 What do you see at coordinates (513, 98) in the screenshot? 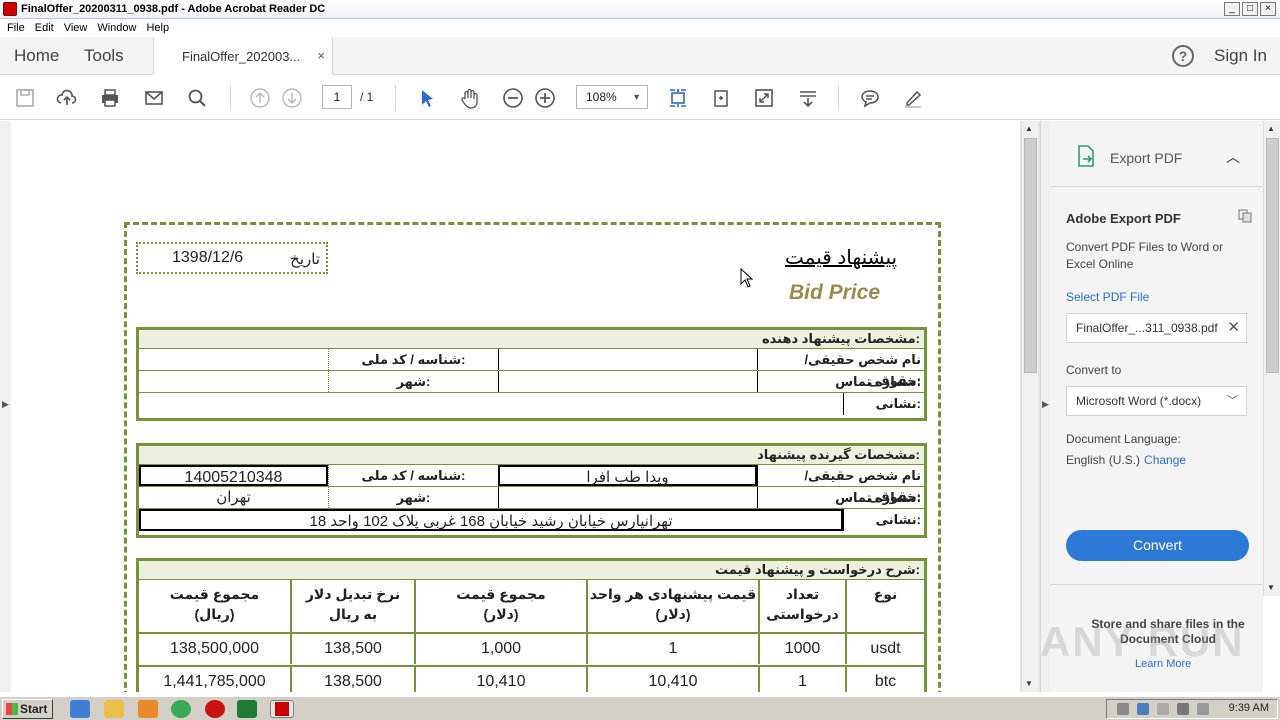
I see `zoom-out-icon` at bounding box center [513, 98].